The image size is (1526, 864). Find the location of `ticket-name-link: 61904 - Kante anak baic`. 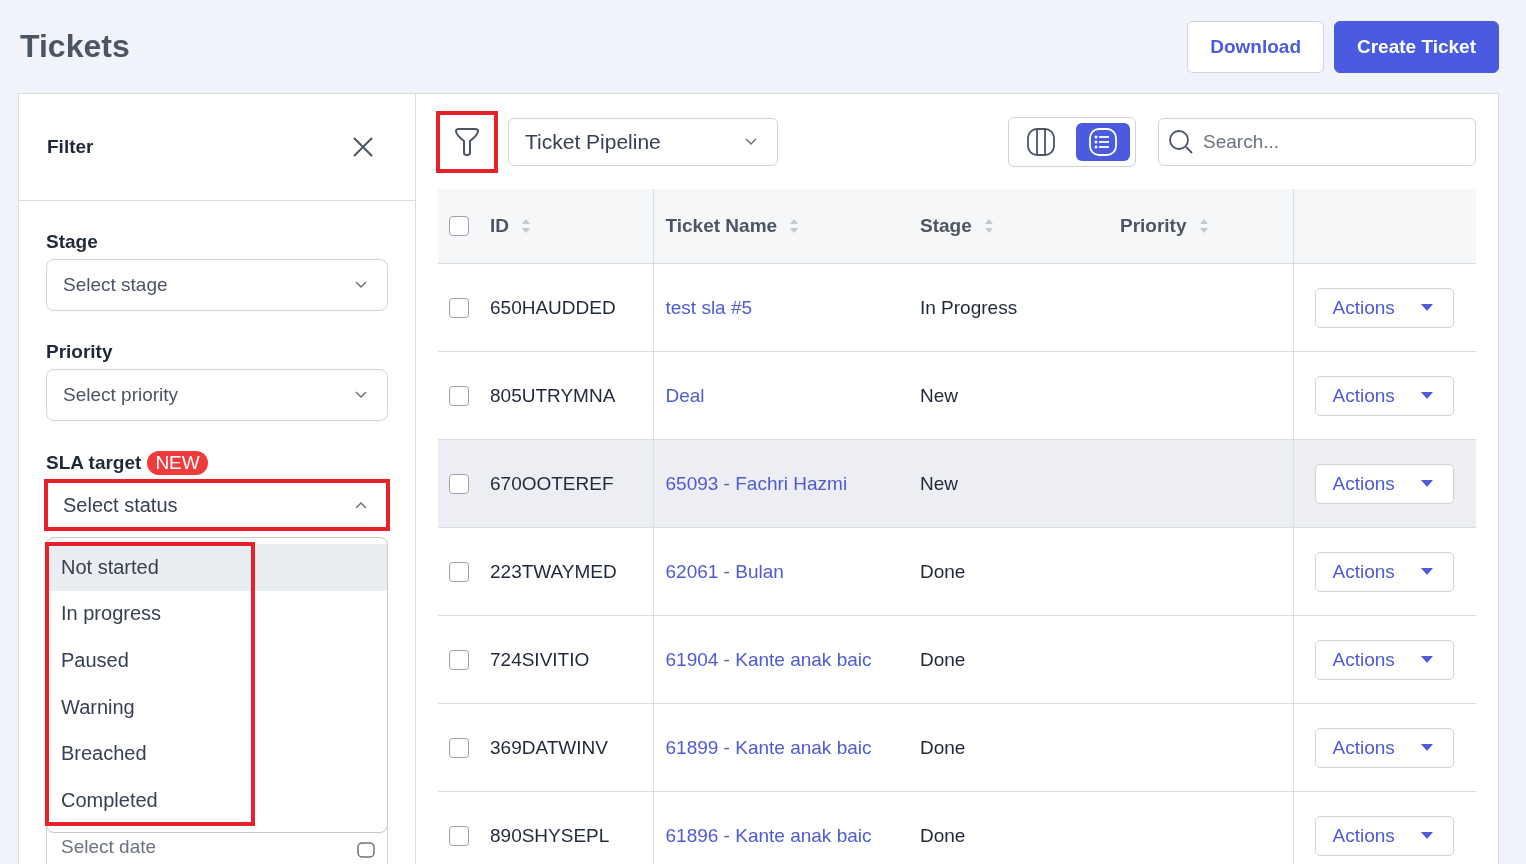

ticket-name-link: 61904 - Kante anak baic is located at coordinates (768, 659).